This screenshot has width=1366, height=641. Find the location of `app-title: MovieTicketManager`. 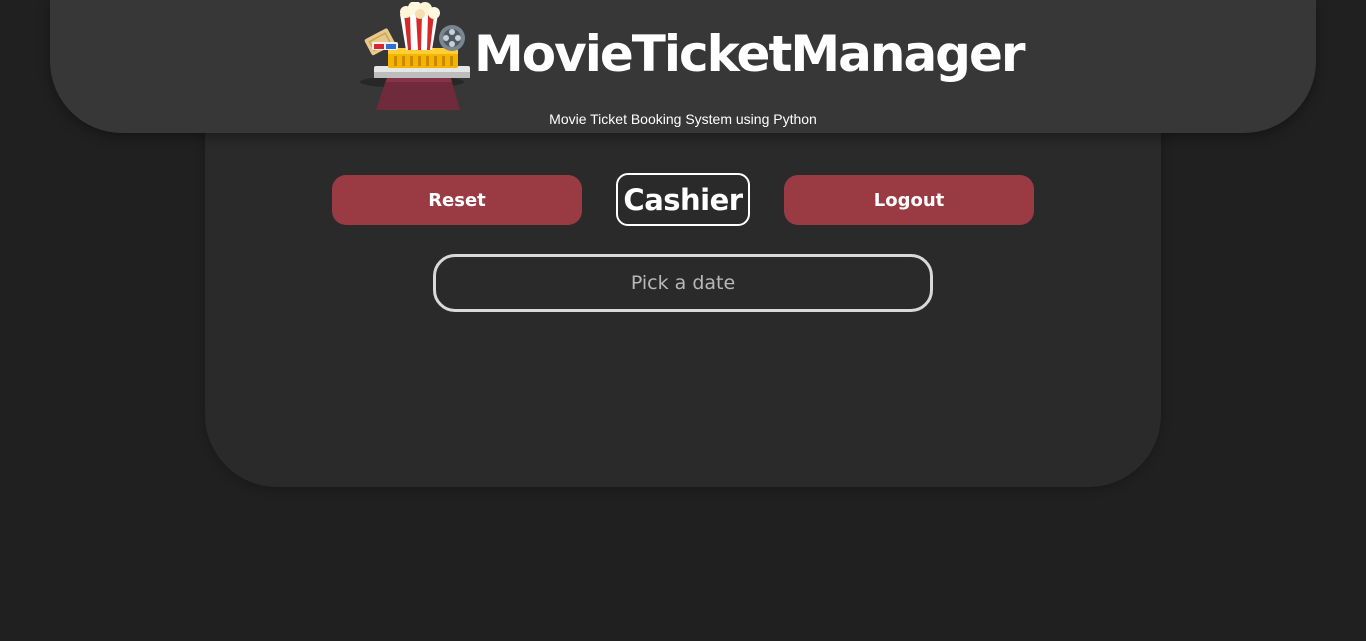

app-title: MovieTicketManager is located at coordinates (750, 54).